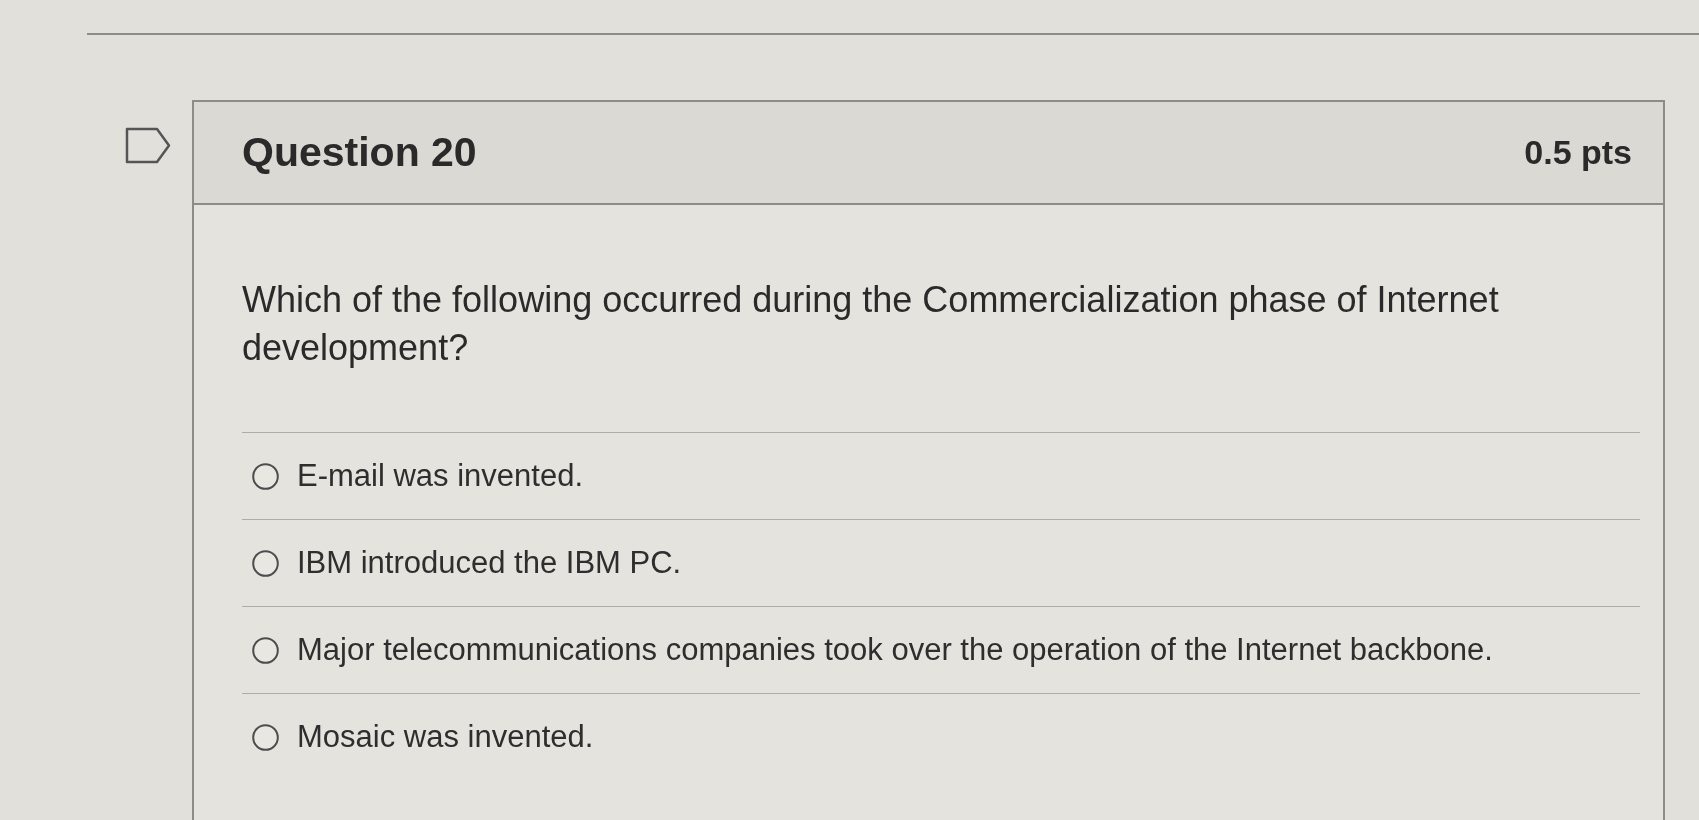  I want to click on question-title: Question 20, so click(359, 152).